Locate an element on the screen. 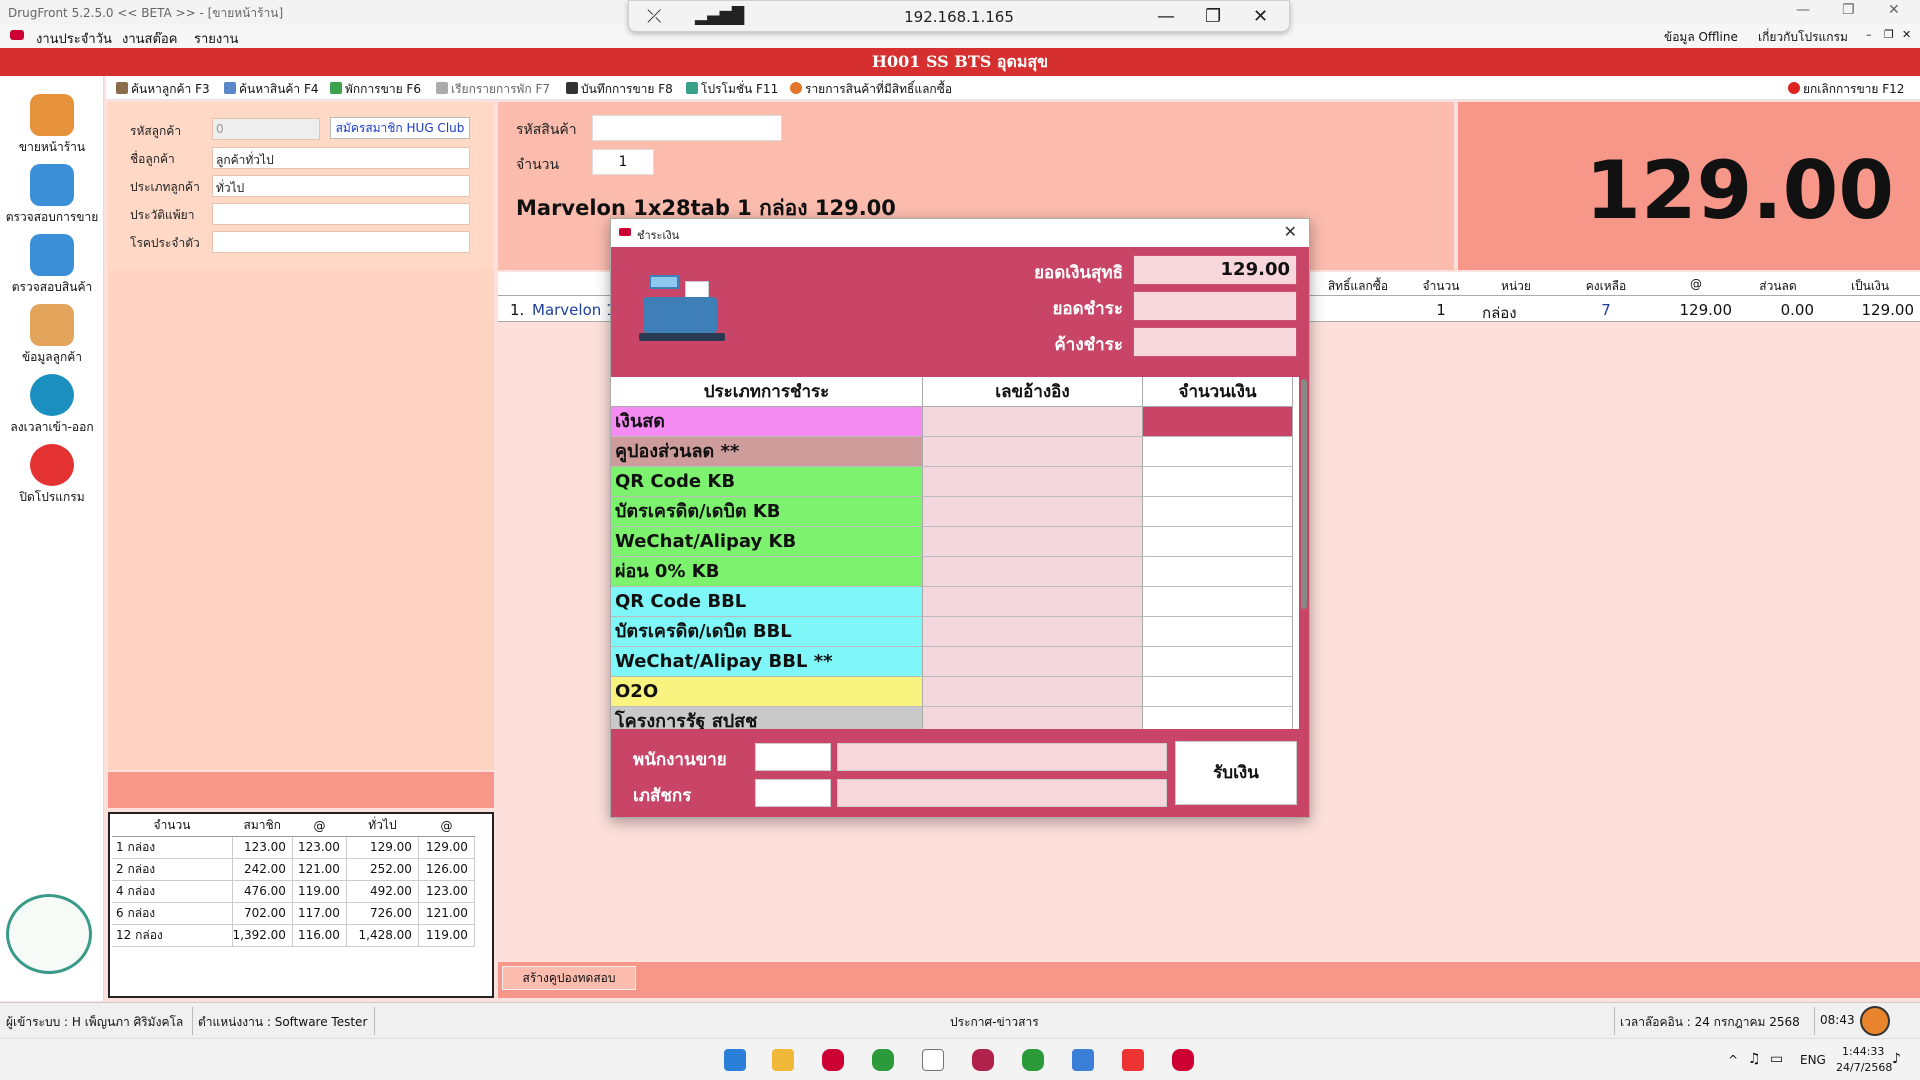 This screenshot has height=1080, width=1920. mdi-restore-icon: ❐ is located at coordinates (1889, 34).